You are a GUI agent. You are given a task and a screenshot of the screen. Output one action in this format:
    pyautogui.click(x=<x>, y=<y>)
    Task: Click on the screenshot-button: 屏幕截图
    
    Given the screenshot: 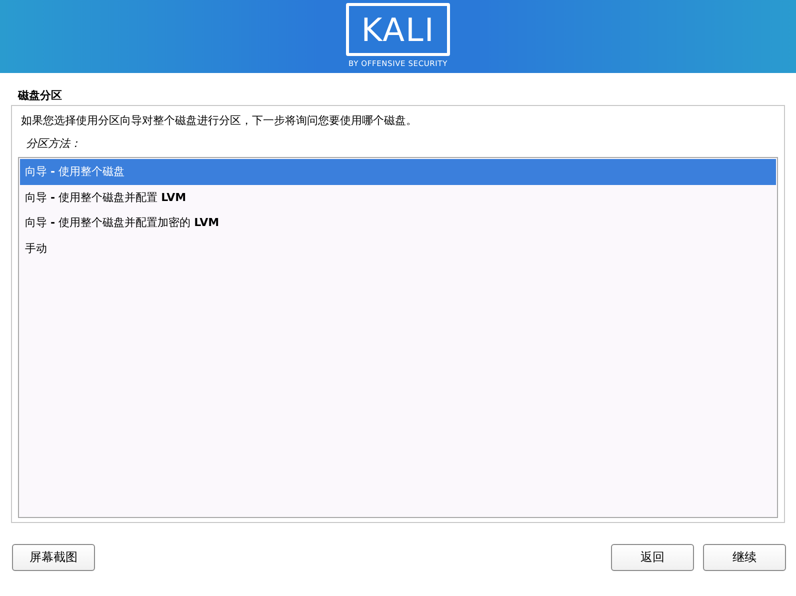 What is the action you would take?
    pyautogui.click(x=53, y=557)
    